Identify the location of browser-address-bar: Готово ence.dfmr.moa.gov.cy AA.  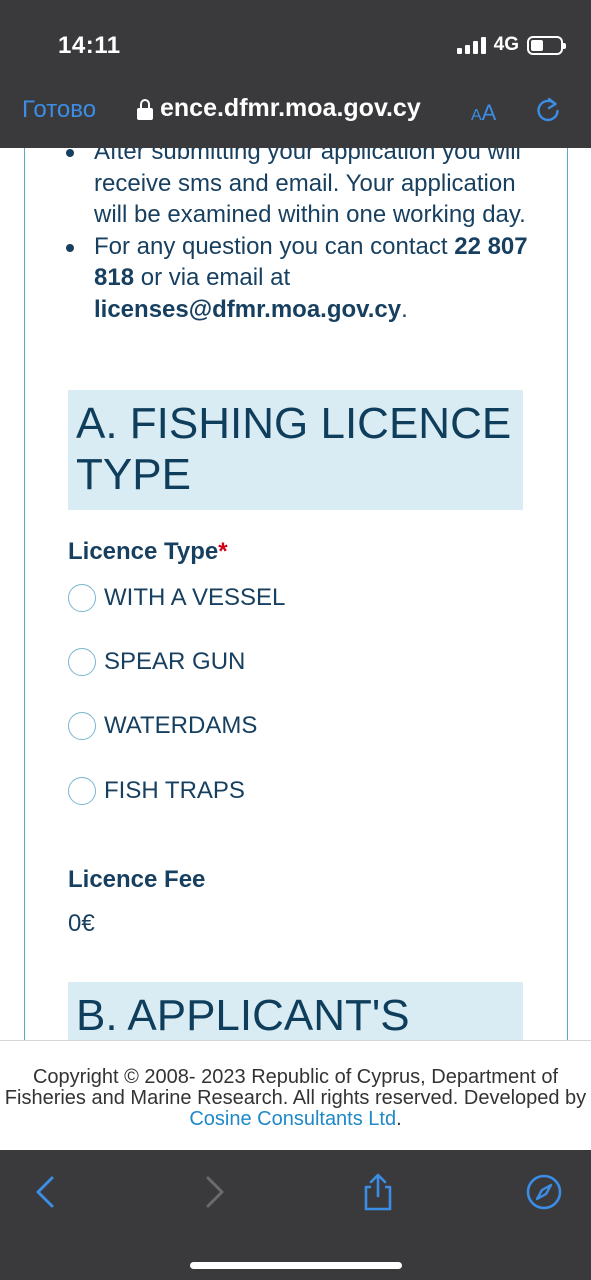
(295, 120).